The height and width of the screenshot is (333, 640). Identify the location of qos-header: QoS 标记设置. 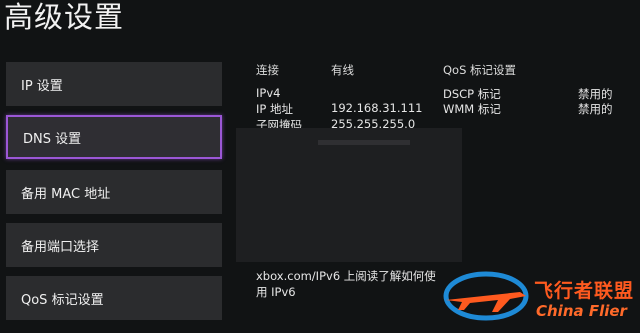
(480, 70).